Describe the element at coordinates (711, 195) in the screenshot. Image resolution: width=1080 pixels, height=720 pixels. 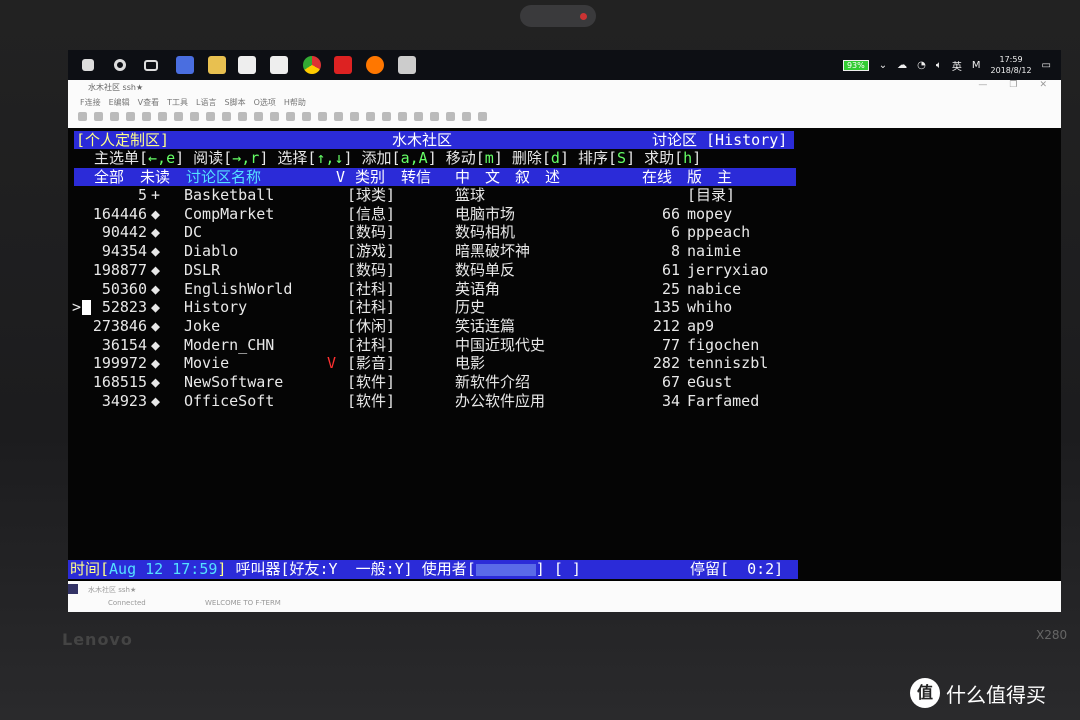
I see `row-moderator: [目录]` at that location.